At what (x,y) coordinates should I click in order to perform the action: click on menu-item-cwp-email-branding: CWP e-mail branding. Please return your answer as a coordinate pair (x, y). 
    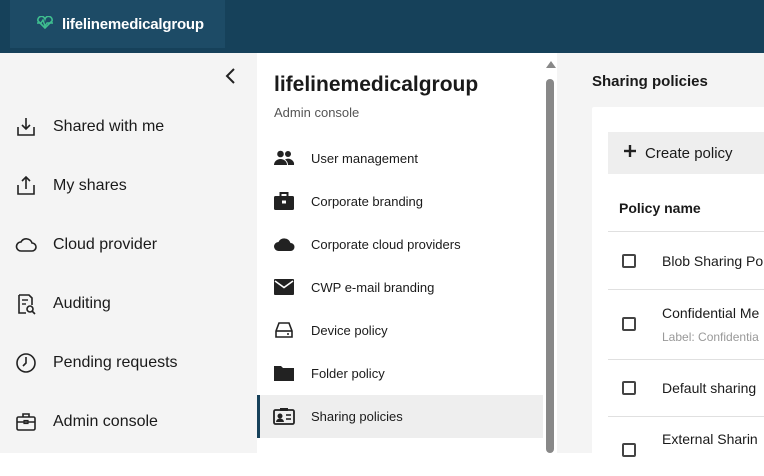
    Looking at the image, I should click on (400, 287).